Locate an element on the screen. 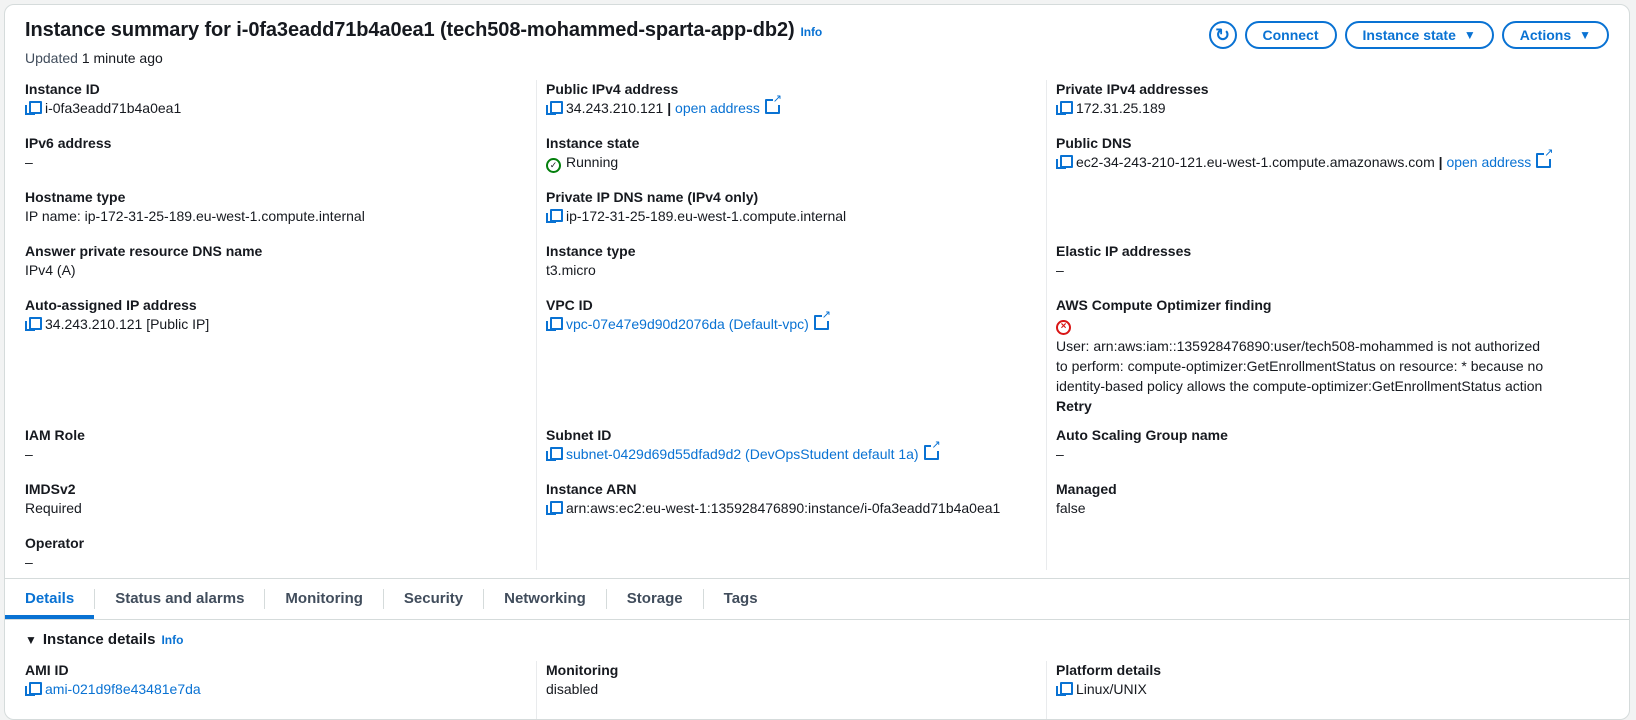 The width and height of the screenshot is (1636, 720). tab-networking: Networking is located at coordinates (545, 599).